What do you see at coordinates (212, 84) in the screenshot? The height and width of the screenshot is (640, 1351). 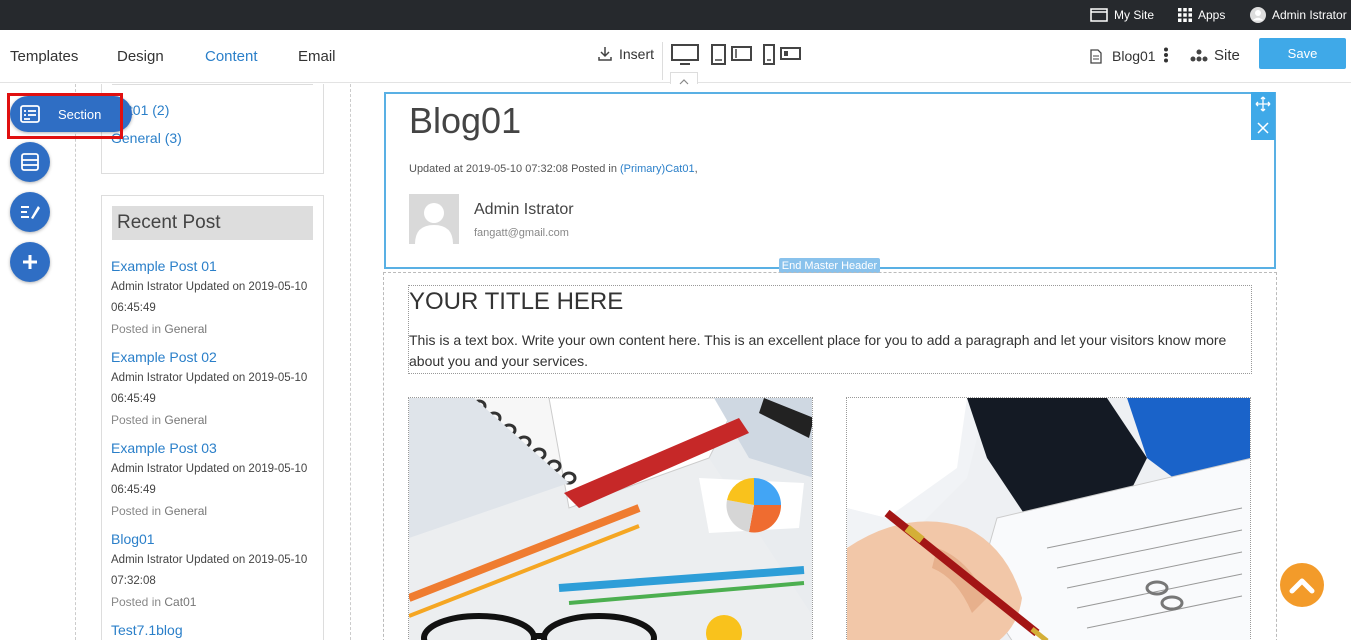 I see `widget-divider` at bounding box center [212, 84].